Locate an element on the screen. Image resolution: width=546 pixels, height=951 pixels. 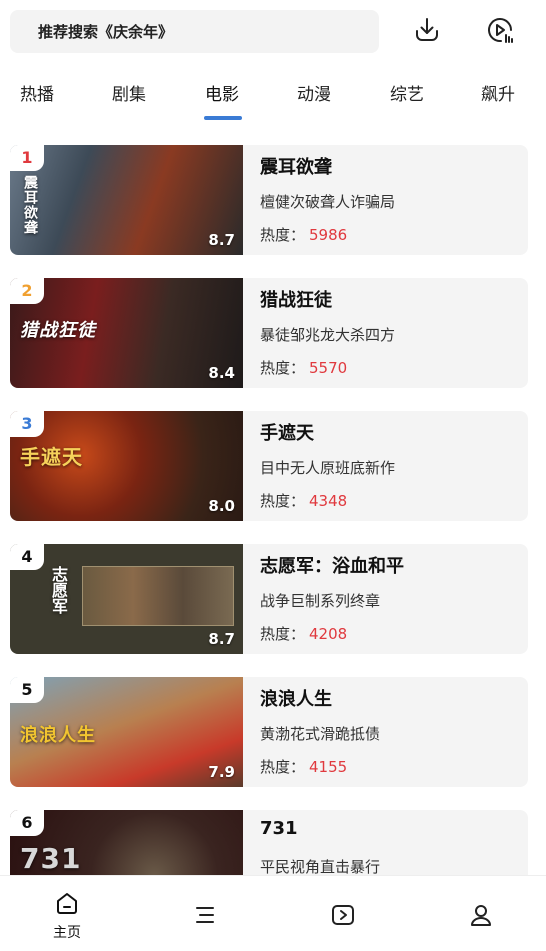
search-suggestion-text: 推荐搜索《庆余年》 is located at coordinates (106, 32).